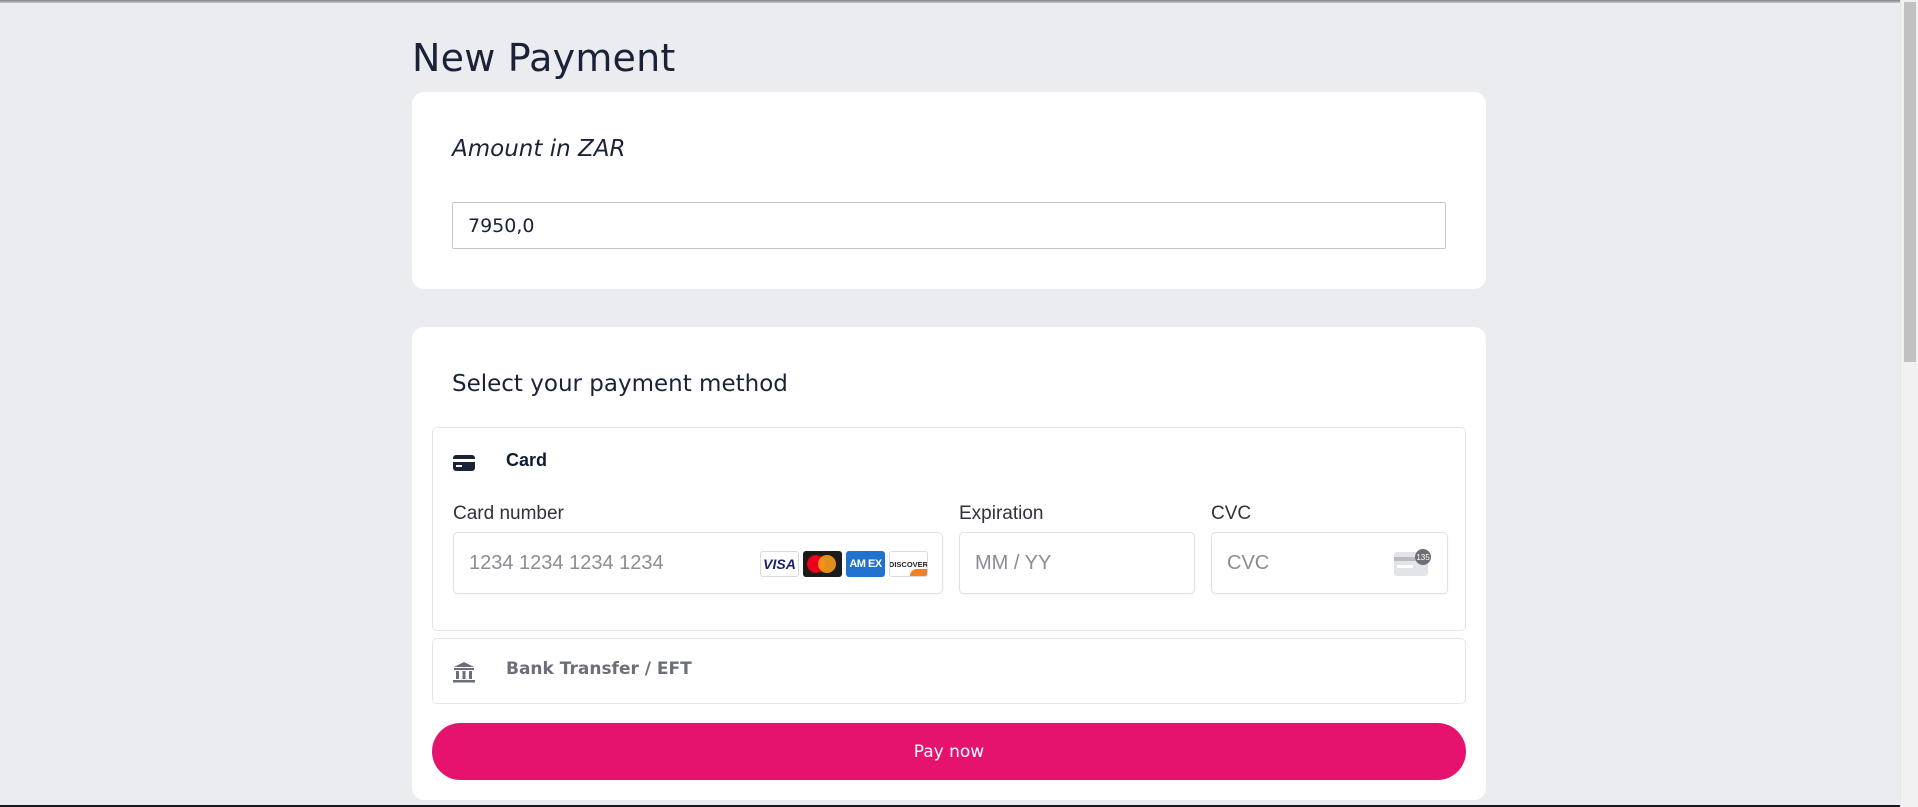 Image resolution: width=1918 pixels, height=807 pixels. What do you see at coordinates (949, 190) in the screenshot?
I see `amount-card: Amount in ZAR` at bounding box center [949, 190].